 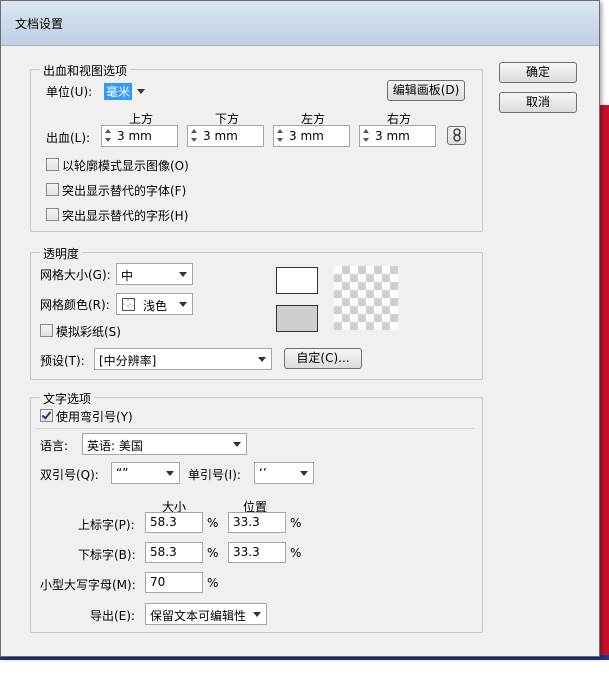 I want to click on edit-artboard-button: 编辑画板(D), so click(x=426, y=90).